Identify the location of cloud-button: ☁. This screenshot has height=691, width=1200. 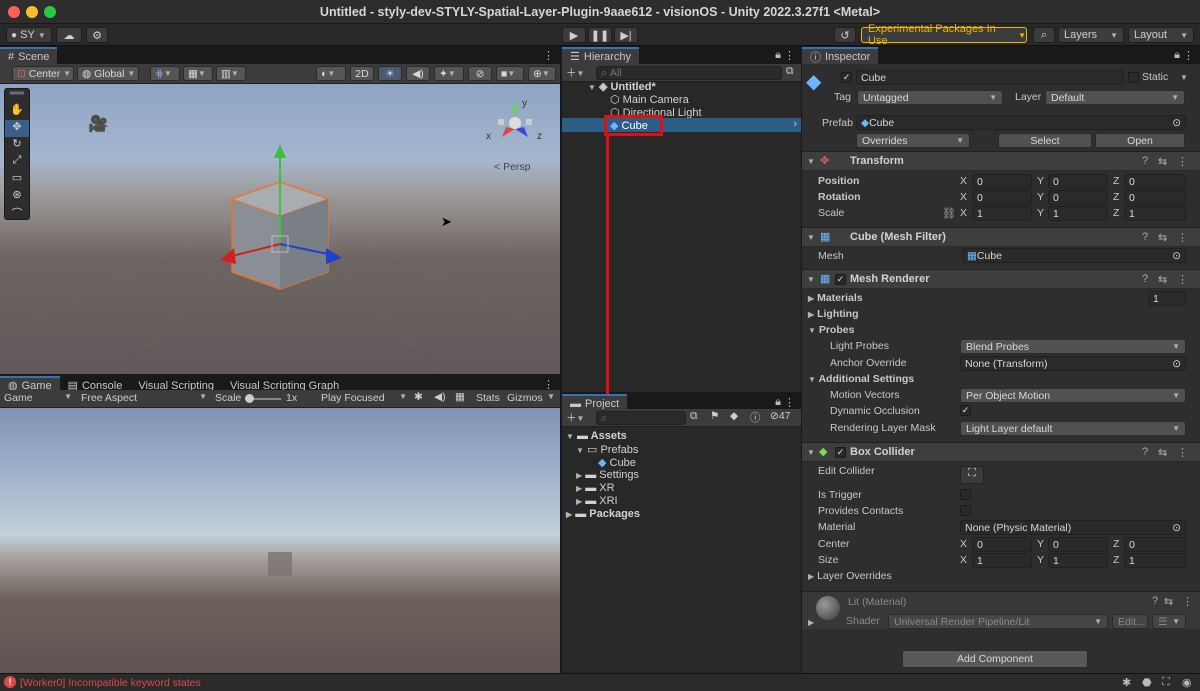
(69, 35).